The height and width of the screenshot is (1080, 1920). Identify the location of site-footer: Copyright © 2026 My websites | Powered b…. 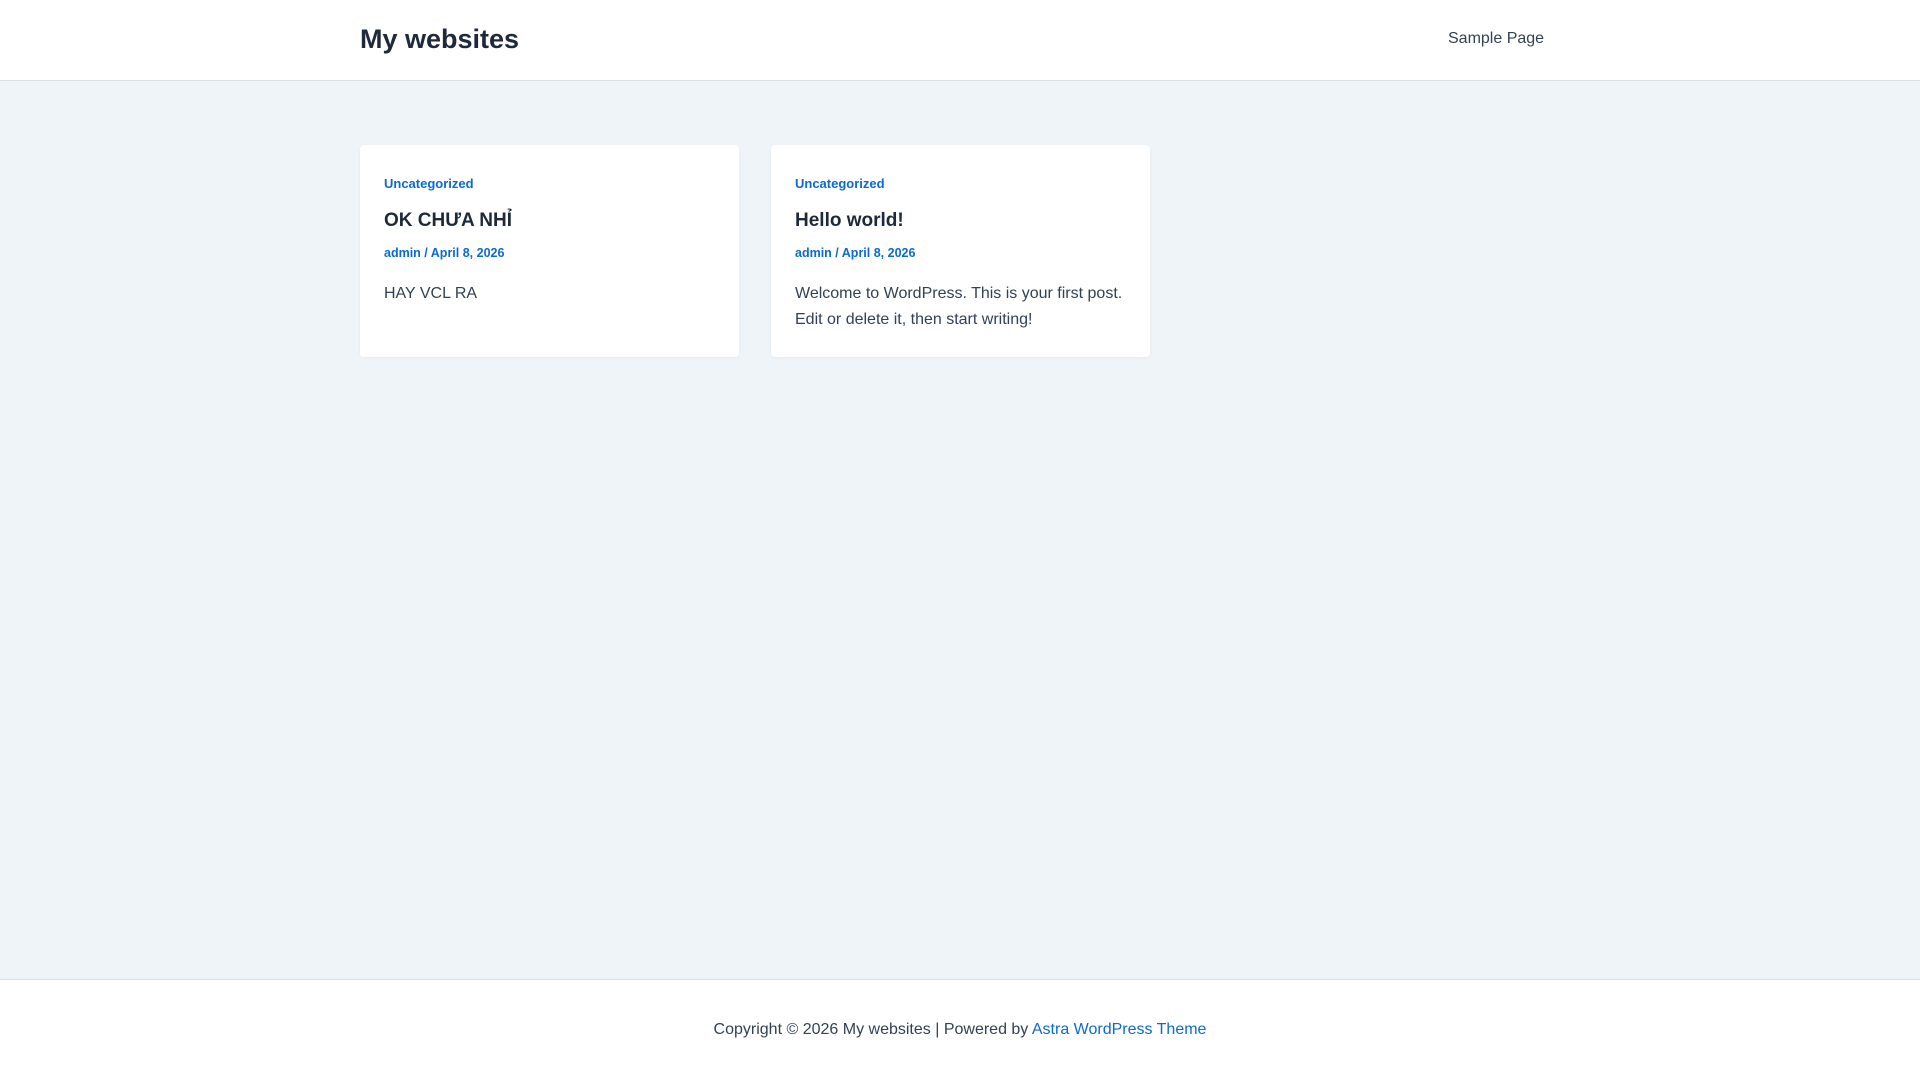
(960, 1029).